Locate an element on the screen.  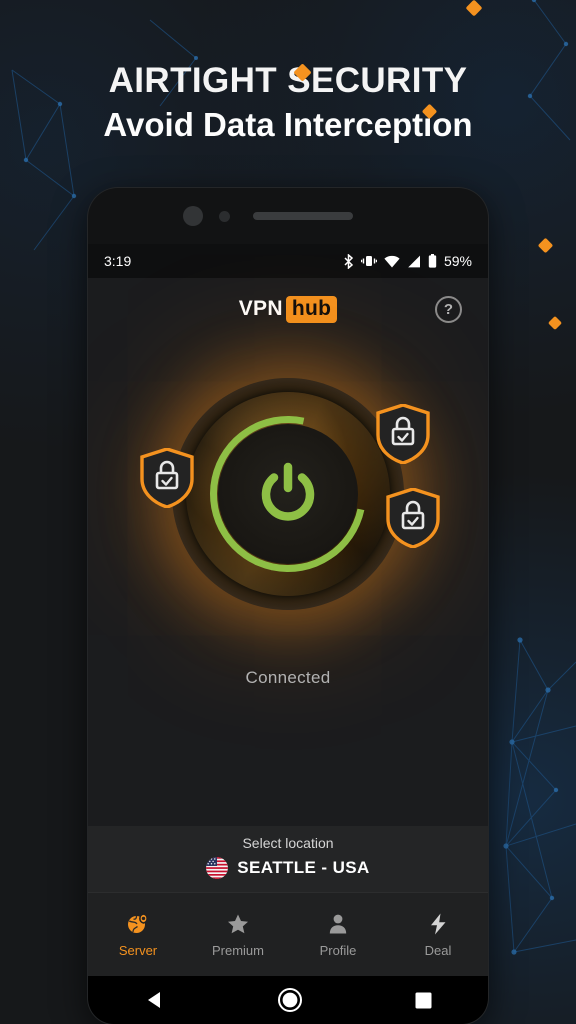
usa-flag-icon is located at coordinates (217, 868).